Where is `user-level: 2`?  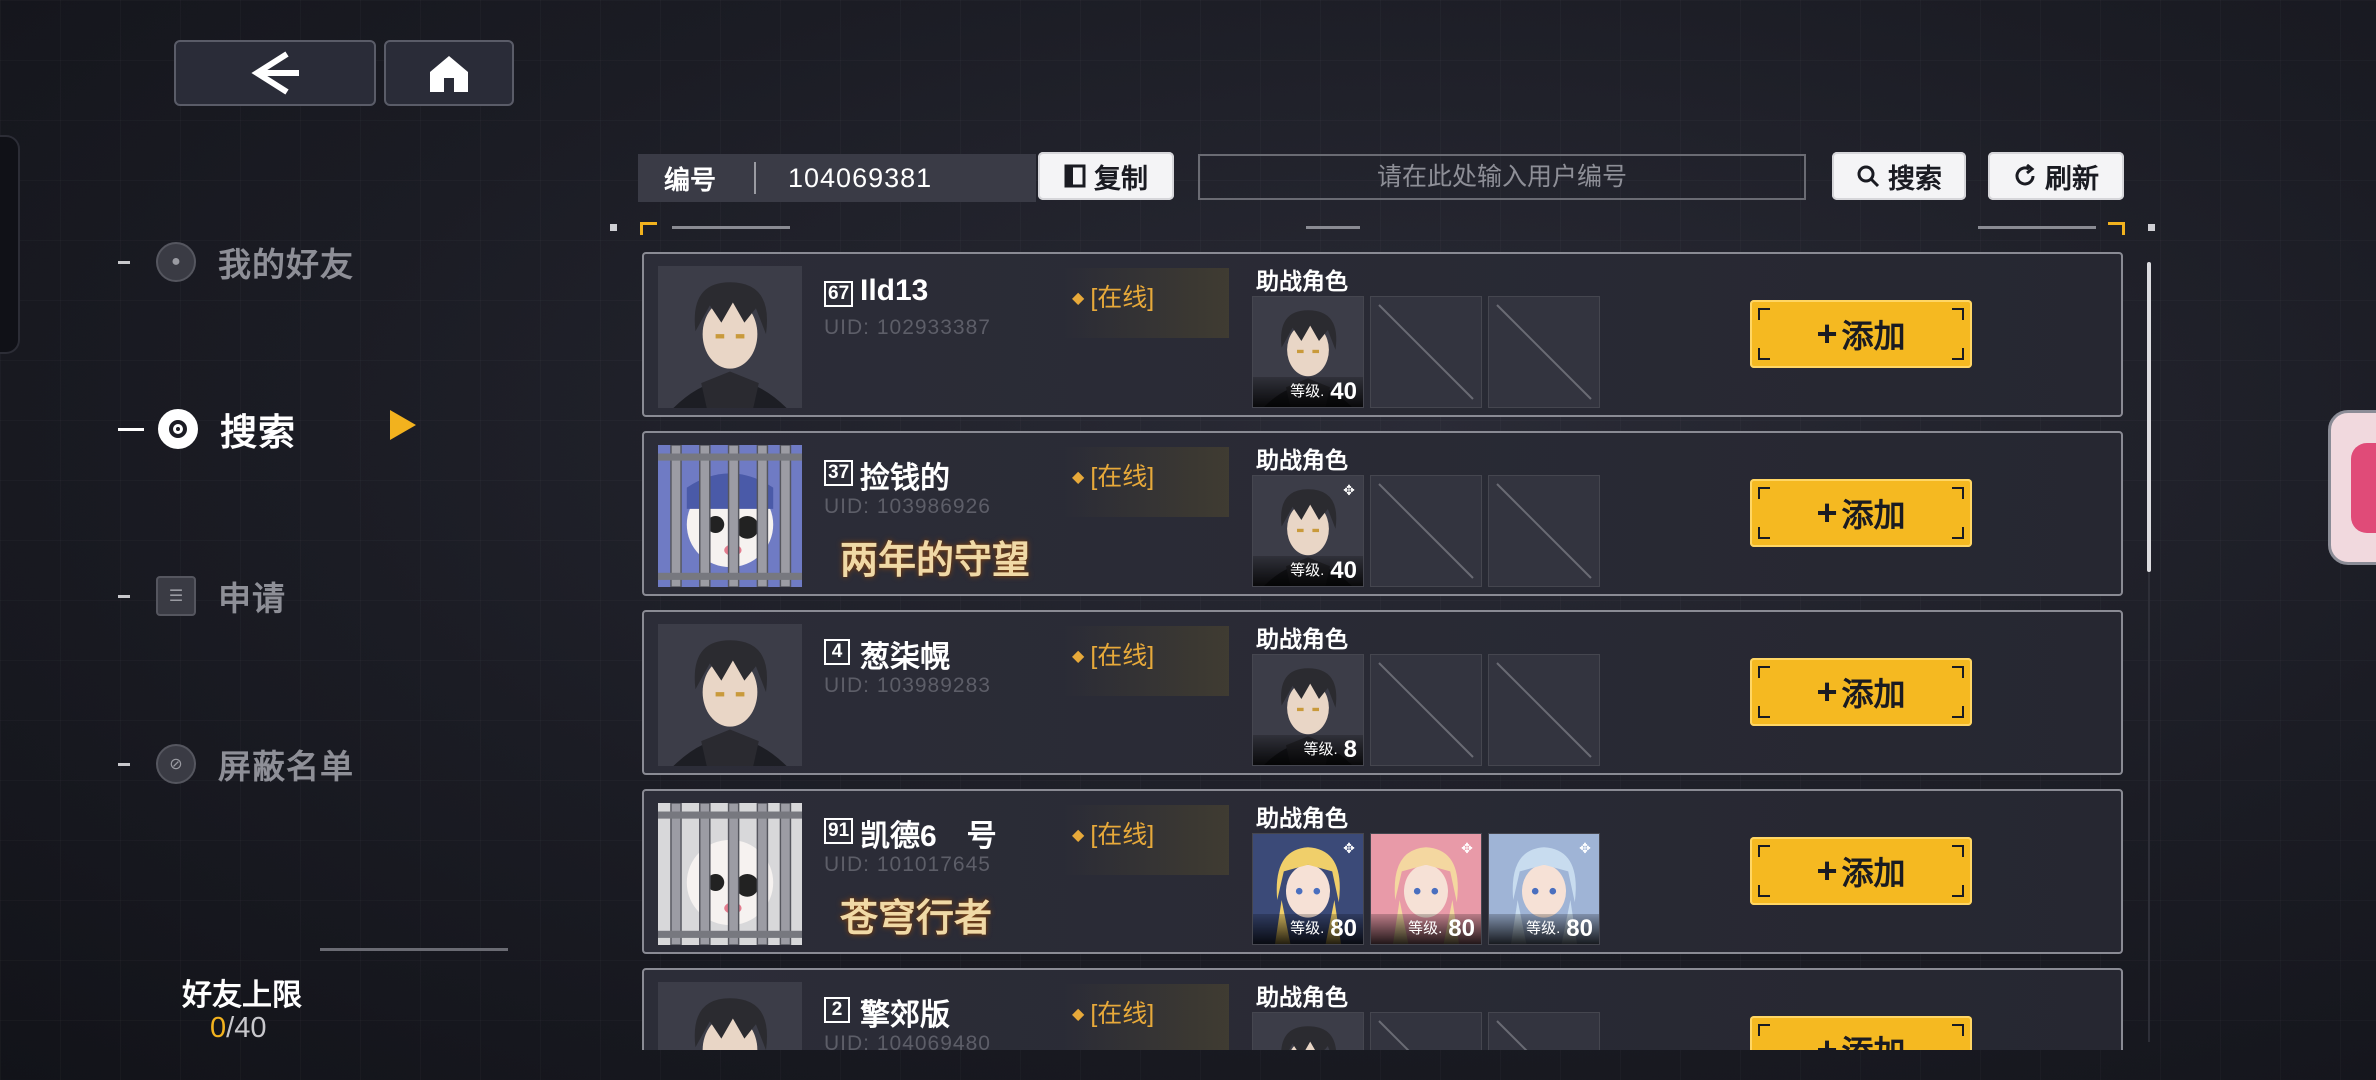
user-level: 2 is located at coordinates (837, 1010).